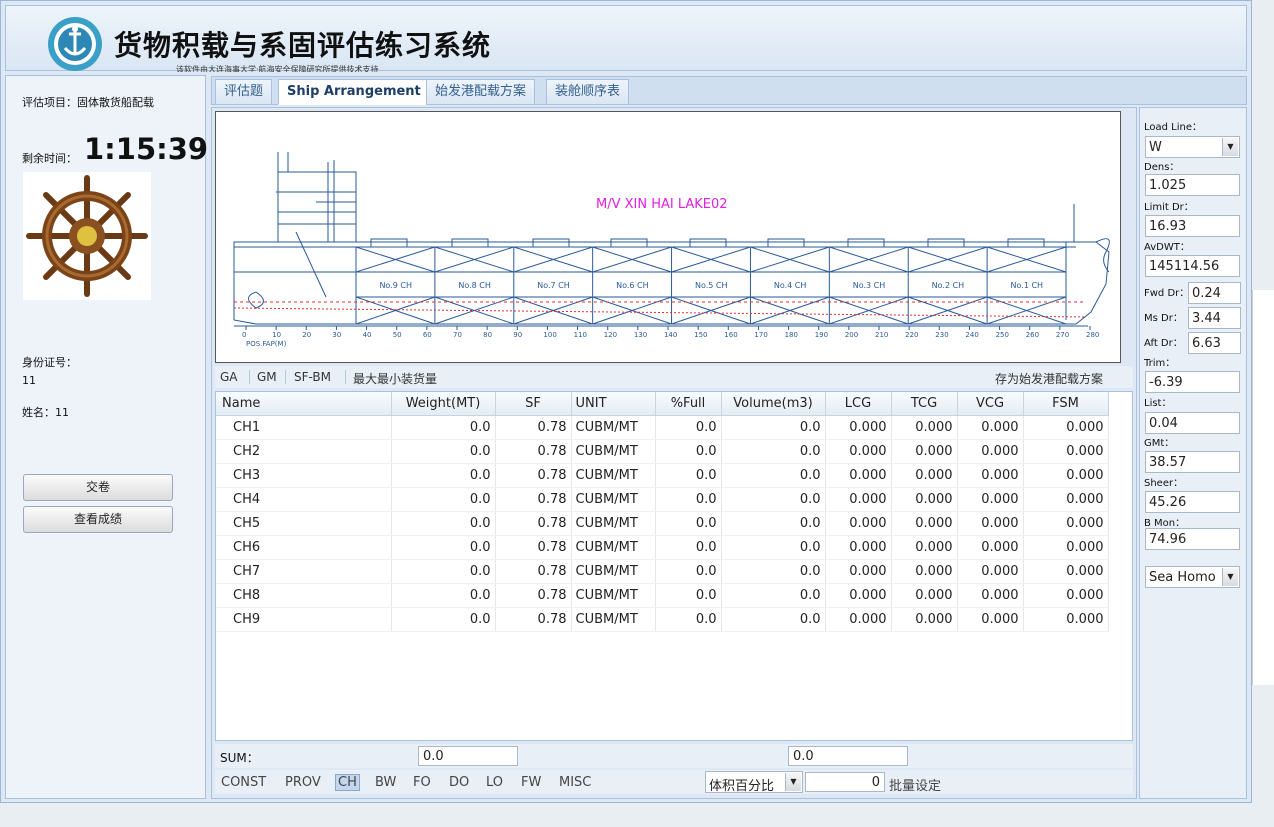 This screenshot has width=1274, height=827. What do you see at coordinates (915, 784) in the screenshot?
I see `batch-set-button: 批量设定` at bounding box center [915, 784].